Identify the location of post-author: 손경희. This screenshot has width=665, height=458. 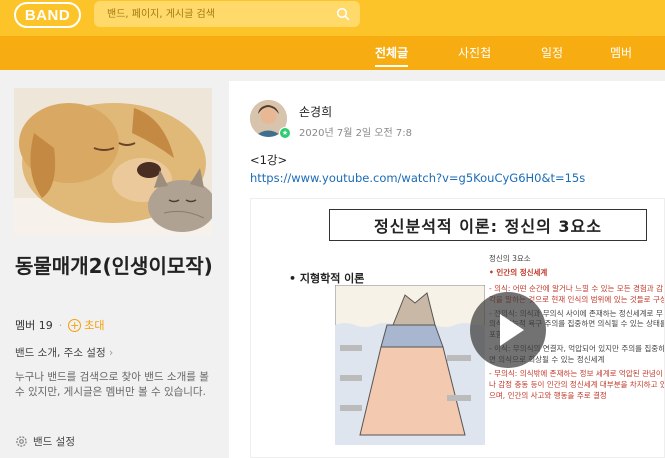
(315, 111).